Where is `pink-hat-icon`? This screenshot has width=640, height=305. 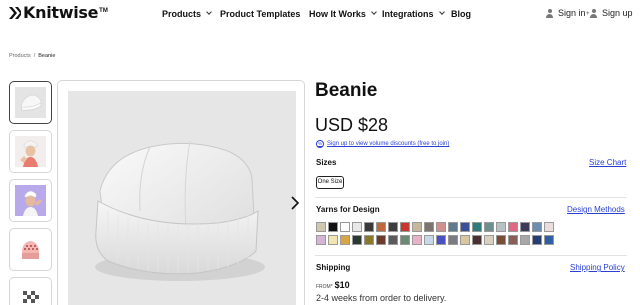 pink-hat-icon is located at coordinates (30, 249).